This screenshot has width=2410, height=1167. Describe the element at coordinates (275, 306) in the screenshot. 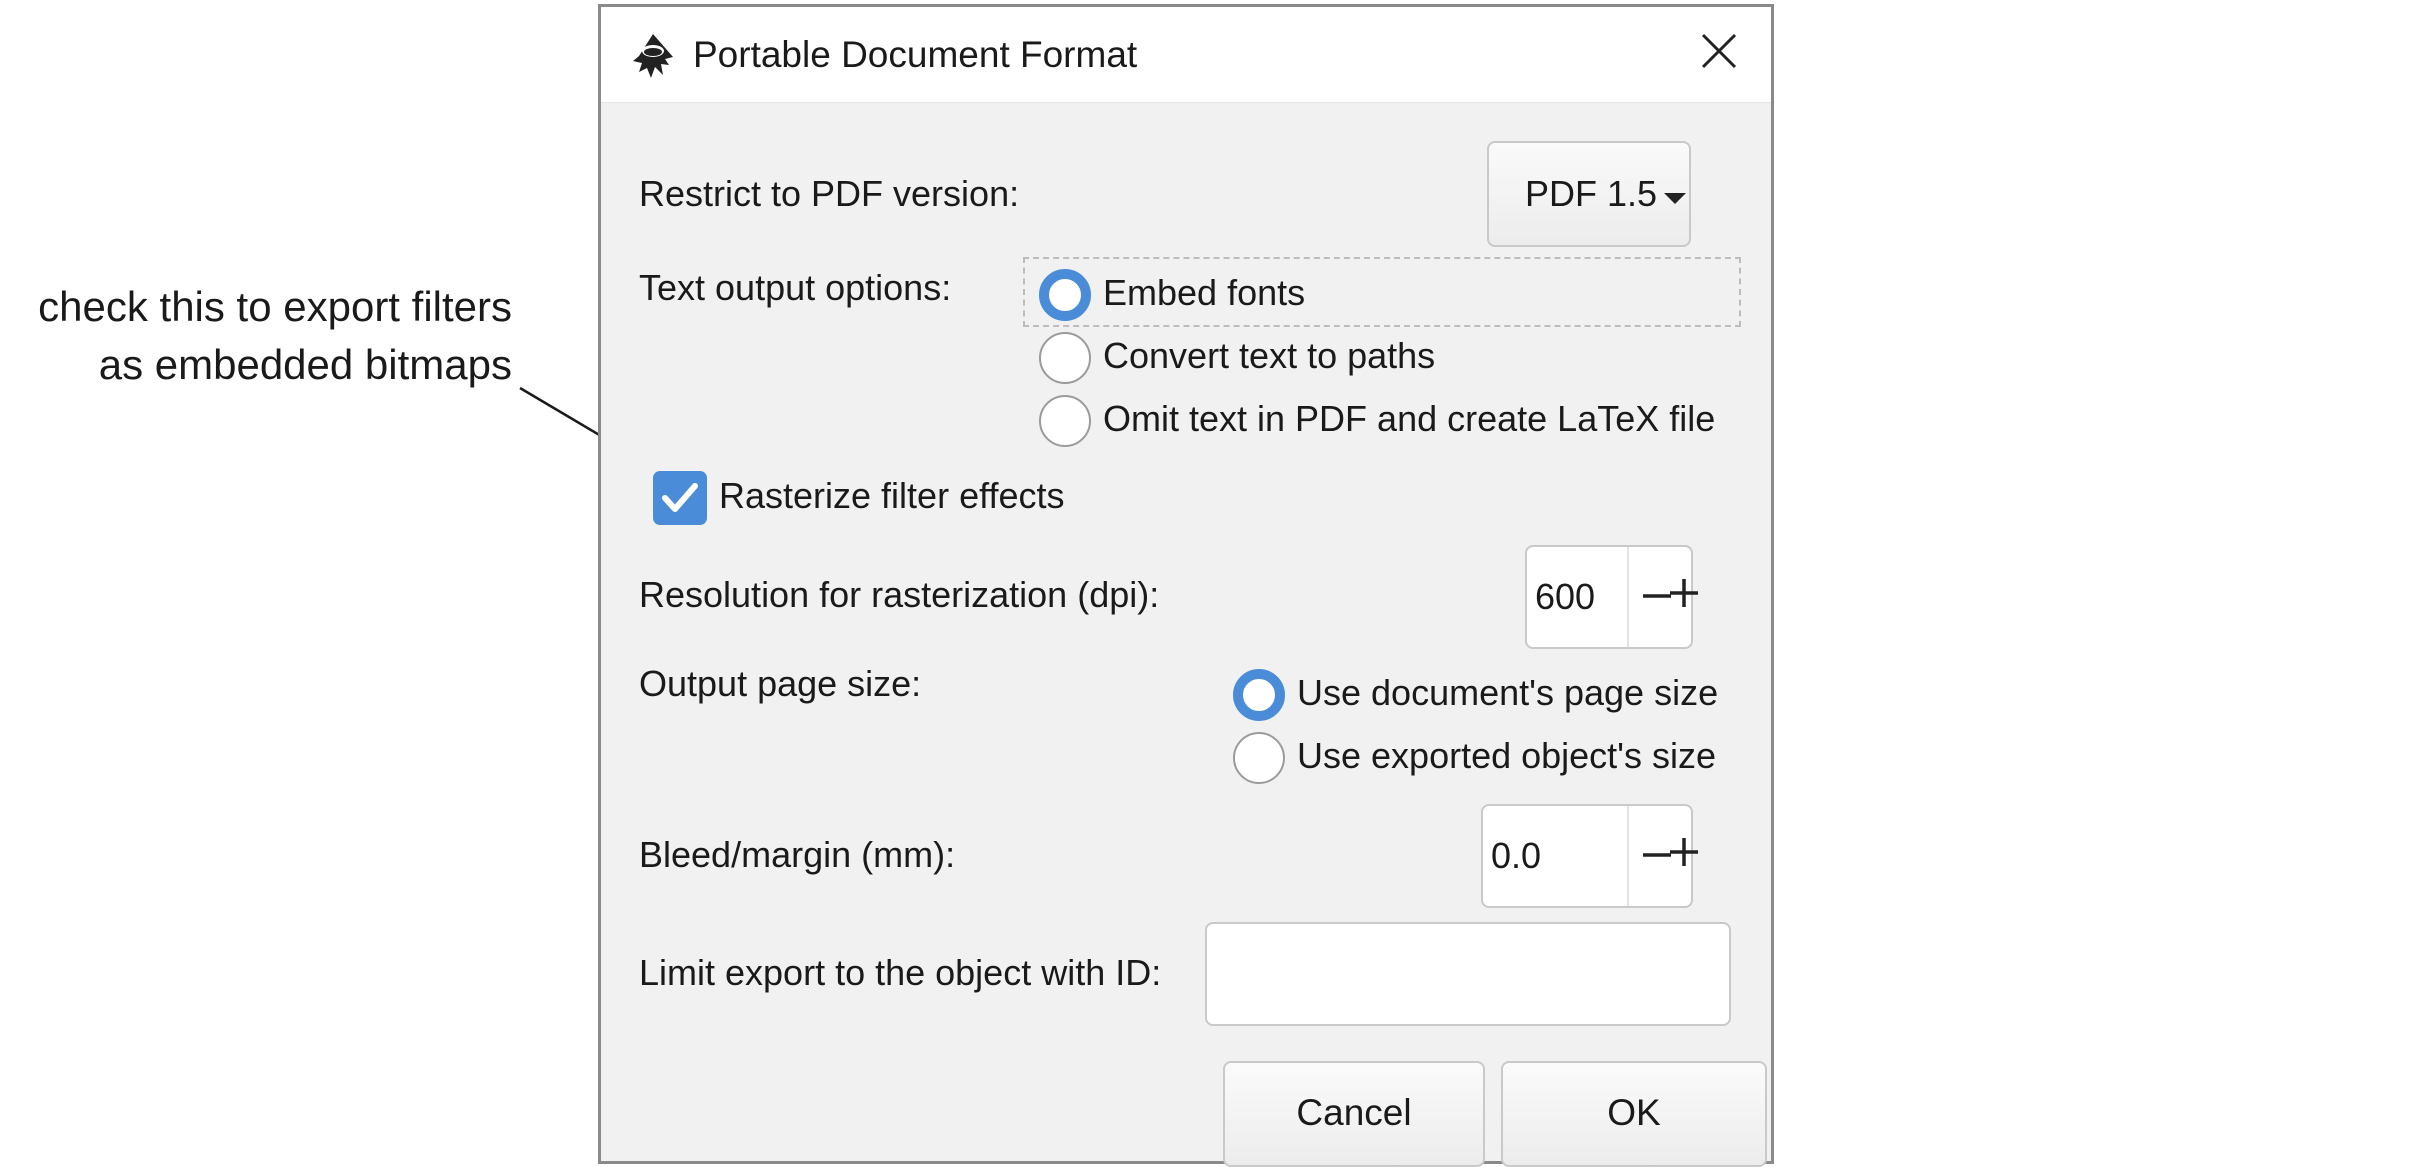

I see `annotation-line-1: check this to export filters` at that location.